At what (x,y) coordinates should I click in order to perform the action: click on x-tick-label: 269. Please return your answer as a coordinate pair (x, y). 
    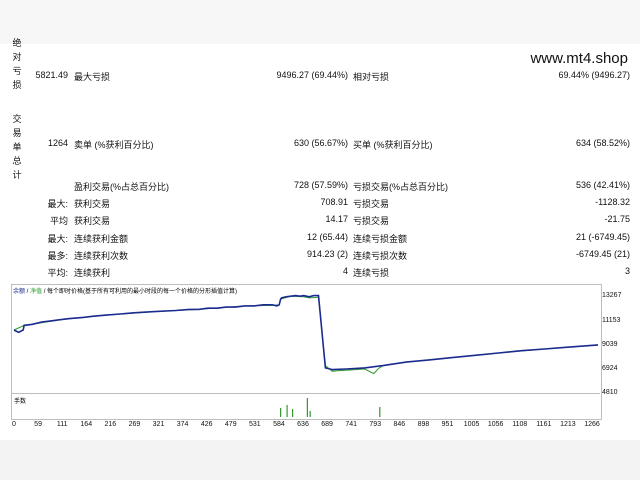
    Looking at the image, I should click on (134, 424).